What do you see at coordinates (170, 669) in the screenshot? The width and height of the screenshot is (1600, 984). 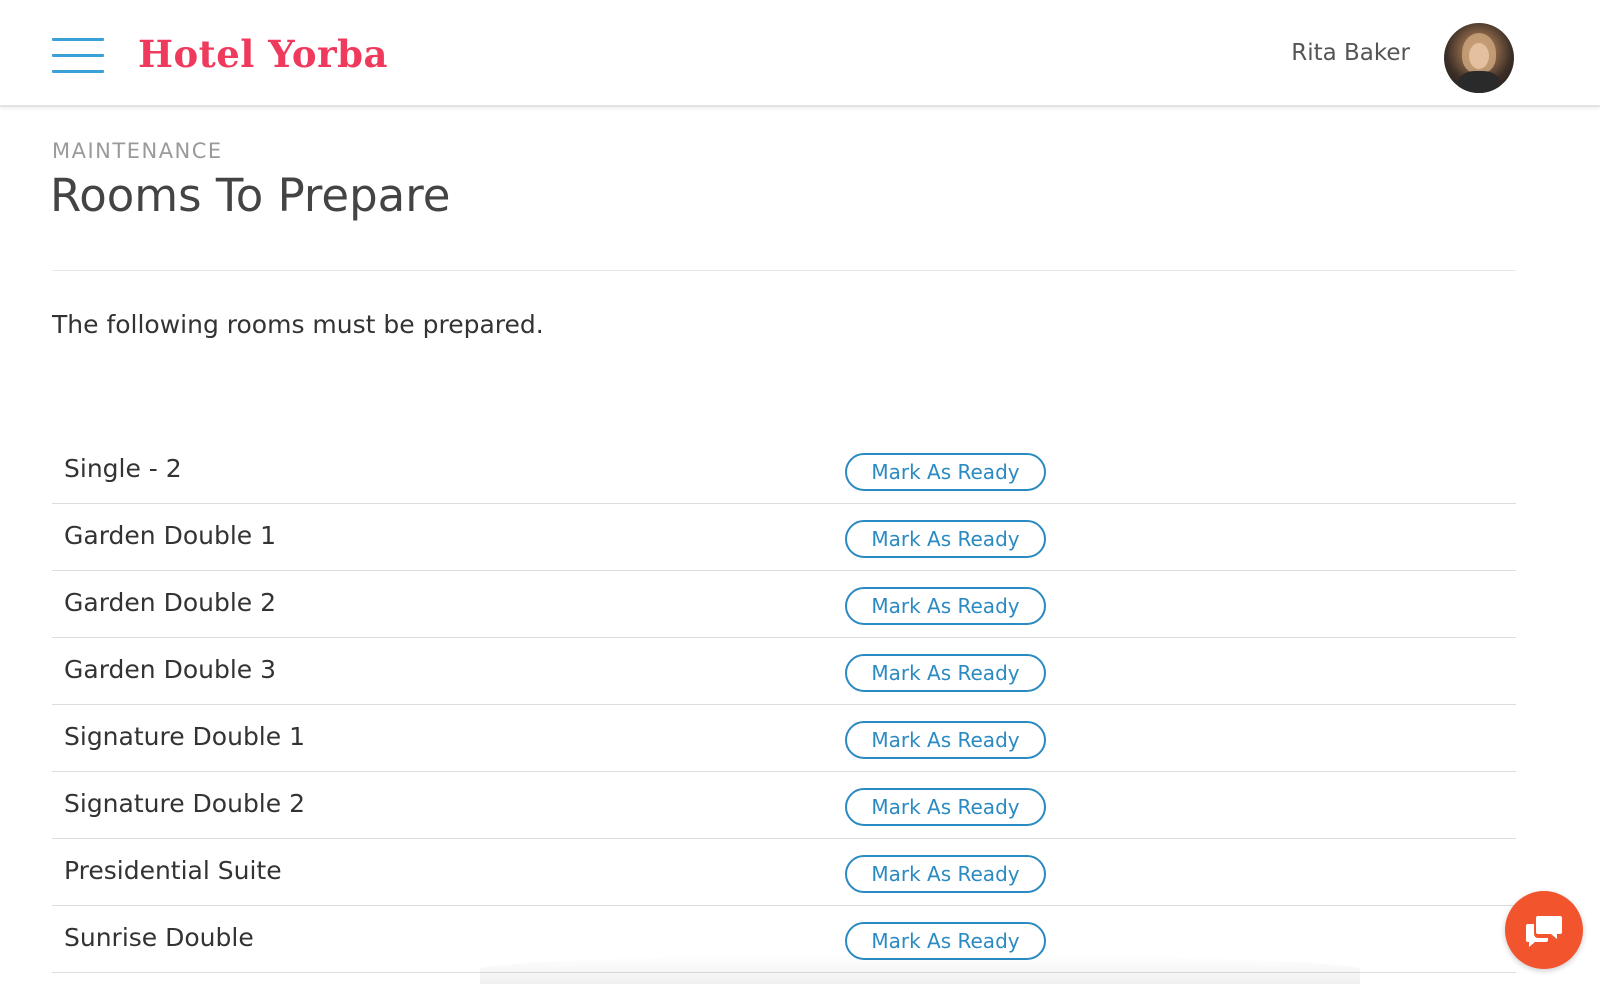 I see `room-name: Garden Double 3` at bounding box center [170, 669].